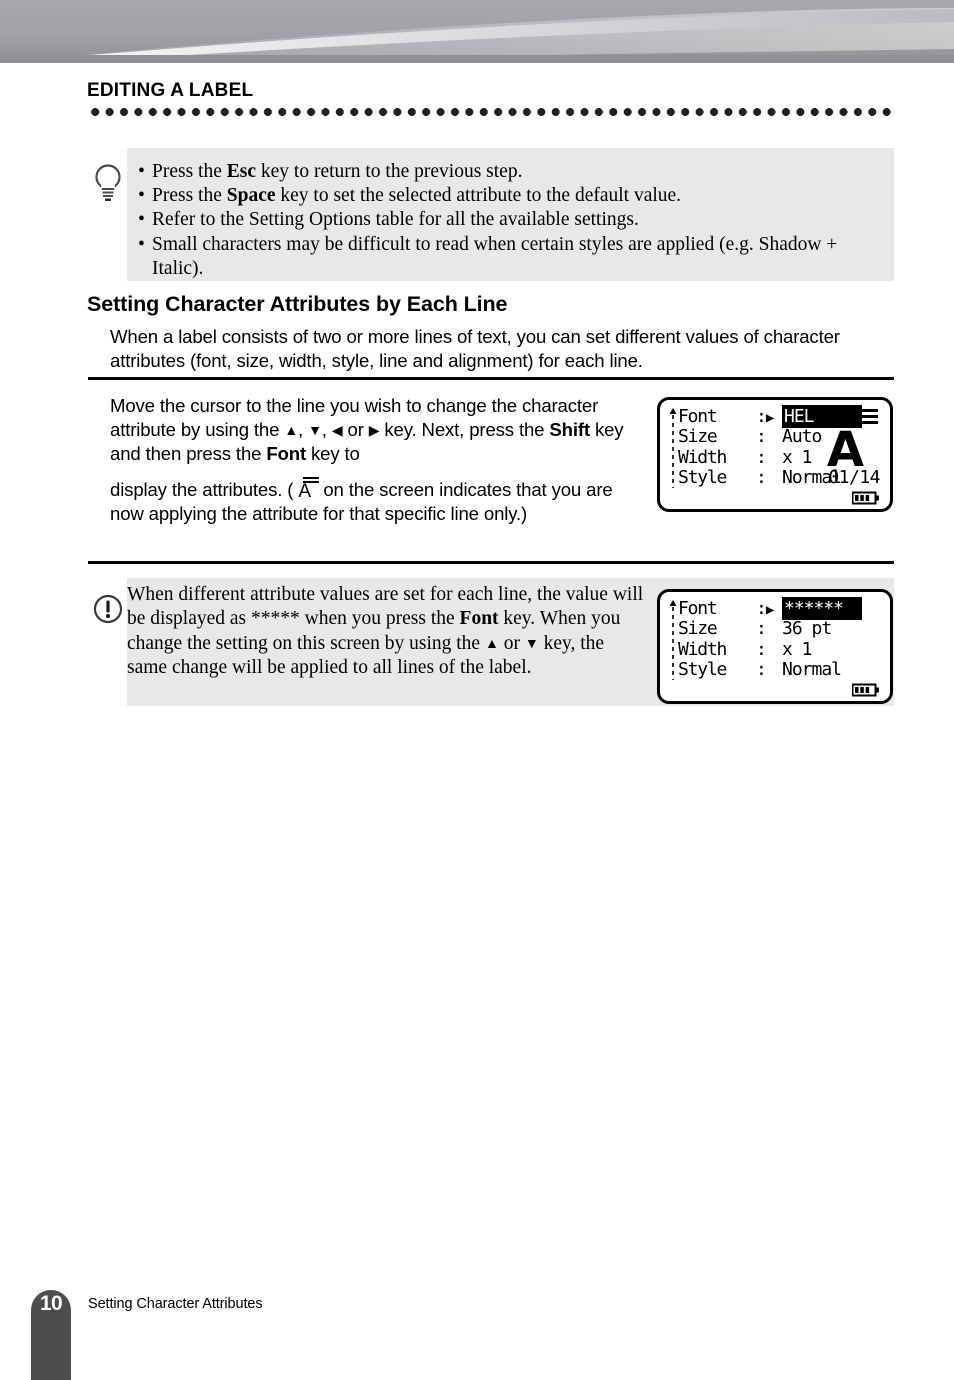  What do you see at coordinates (812, 670) in the screenshot?
I see `lcd2-value-style: Normal` at bounding box center [812, 670].